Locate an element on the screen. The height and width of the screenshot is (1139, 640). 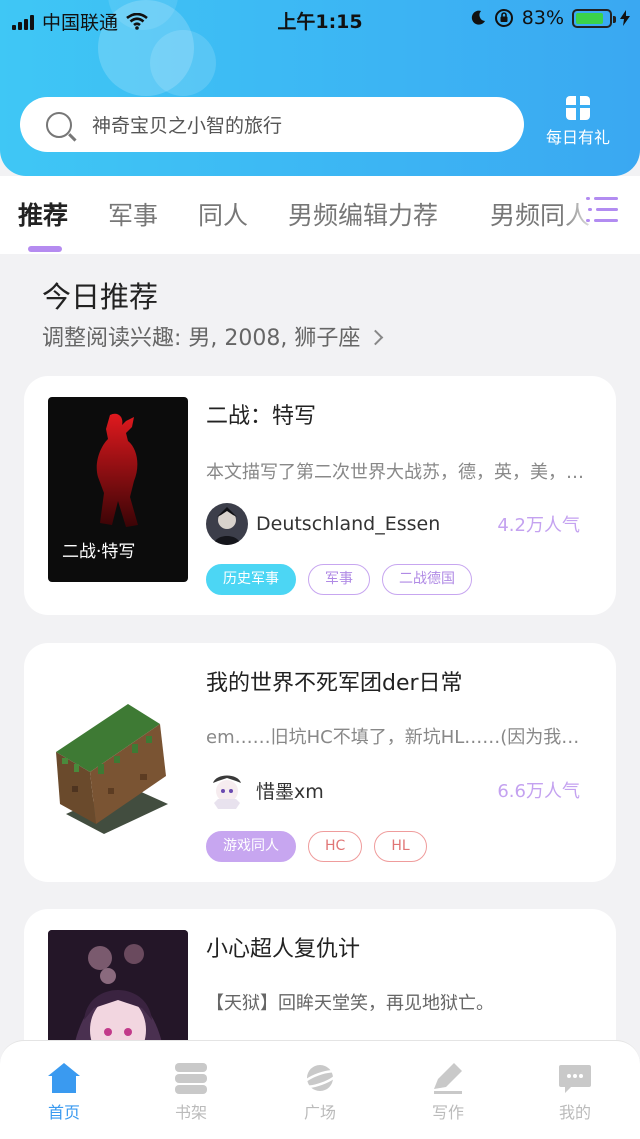
battery-percent: 83% is located at coordinates (542, 18).